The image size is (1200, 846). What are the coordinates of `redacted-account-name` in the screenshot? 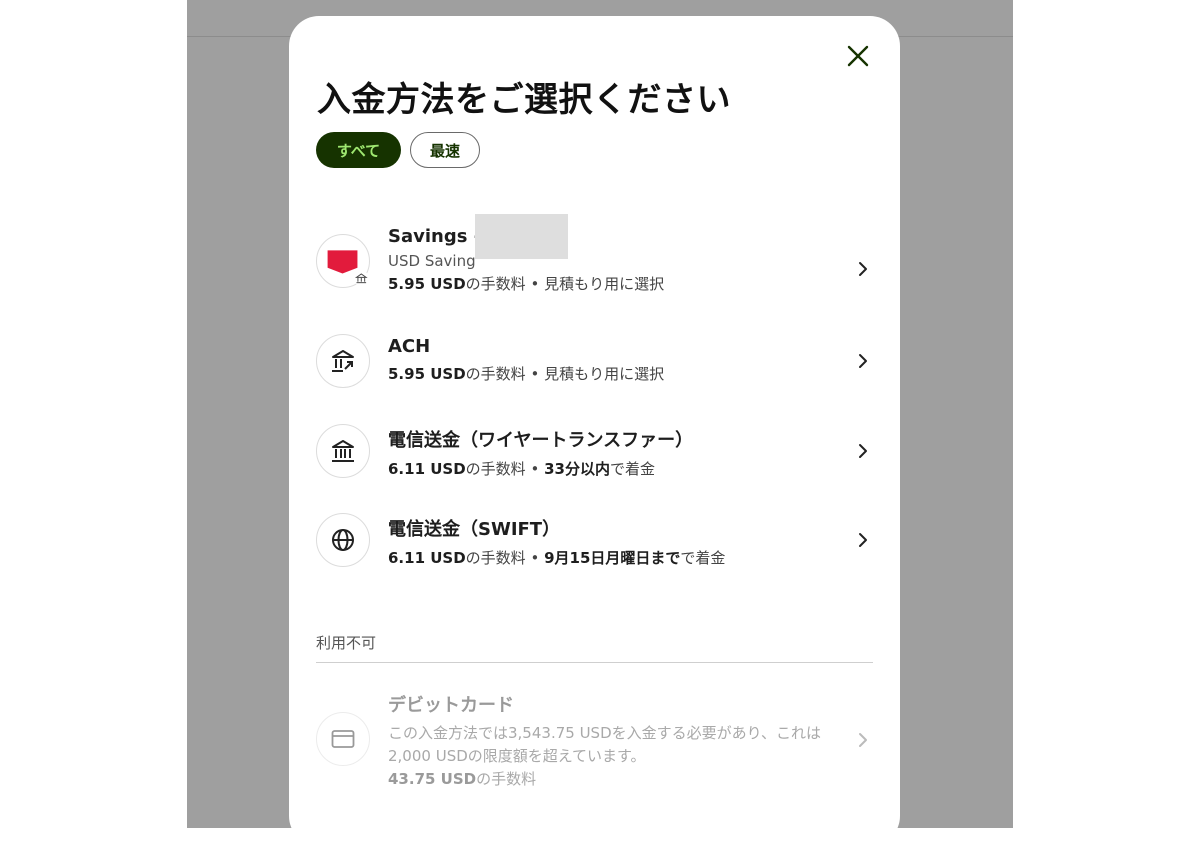 It's located at (521, 236).